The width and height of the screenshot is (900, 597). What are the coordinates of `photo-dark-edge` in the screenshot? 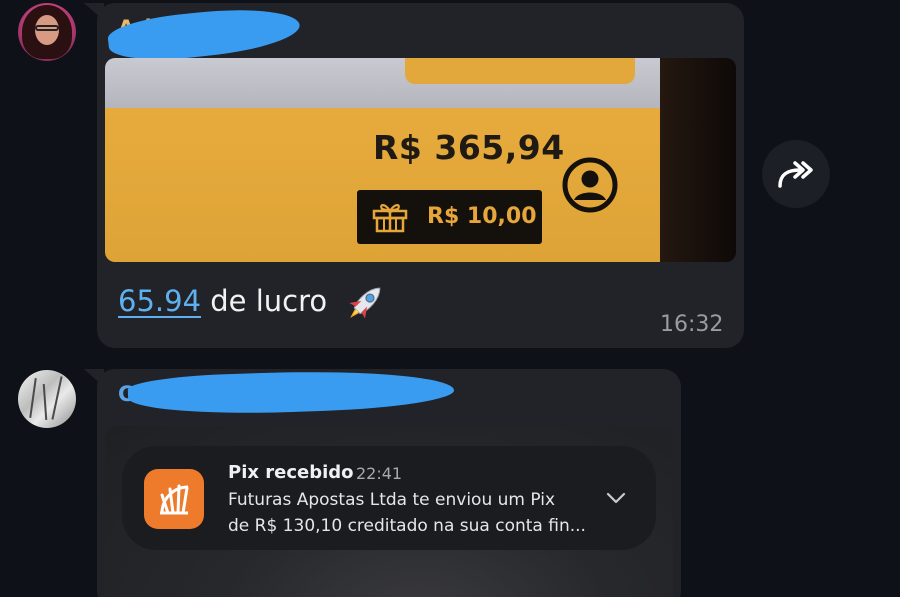 It's located at (698, 160).